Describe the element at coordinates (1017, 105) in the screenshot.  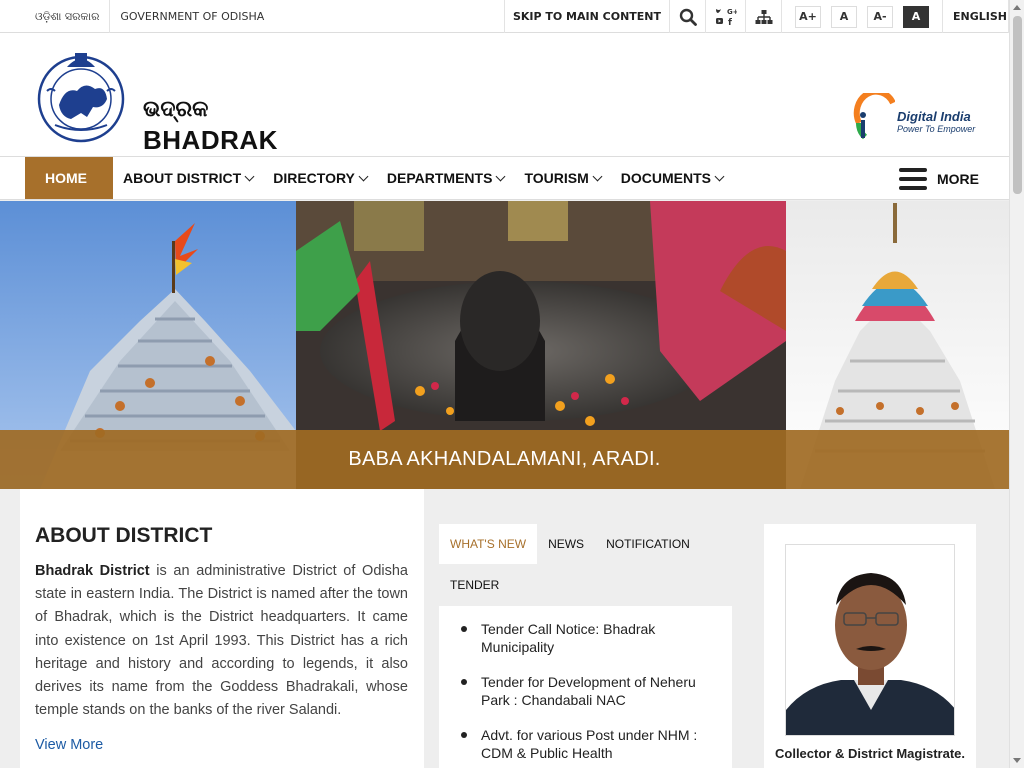
I see `scrollbar-thumb` at that location.